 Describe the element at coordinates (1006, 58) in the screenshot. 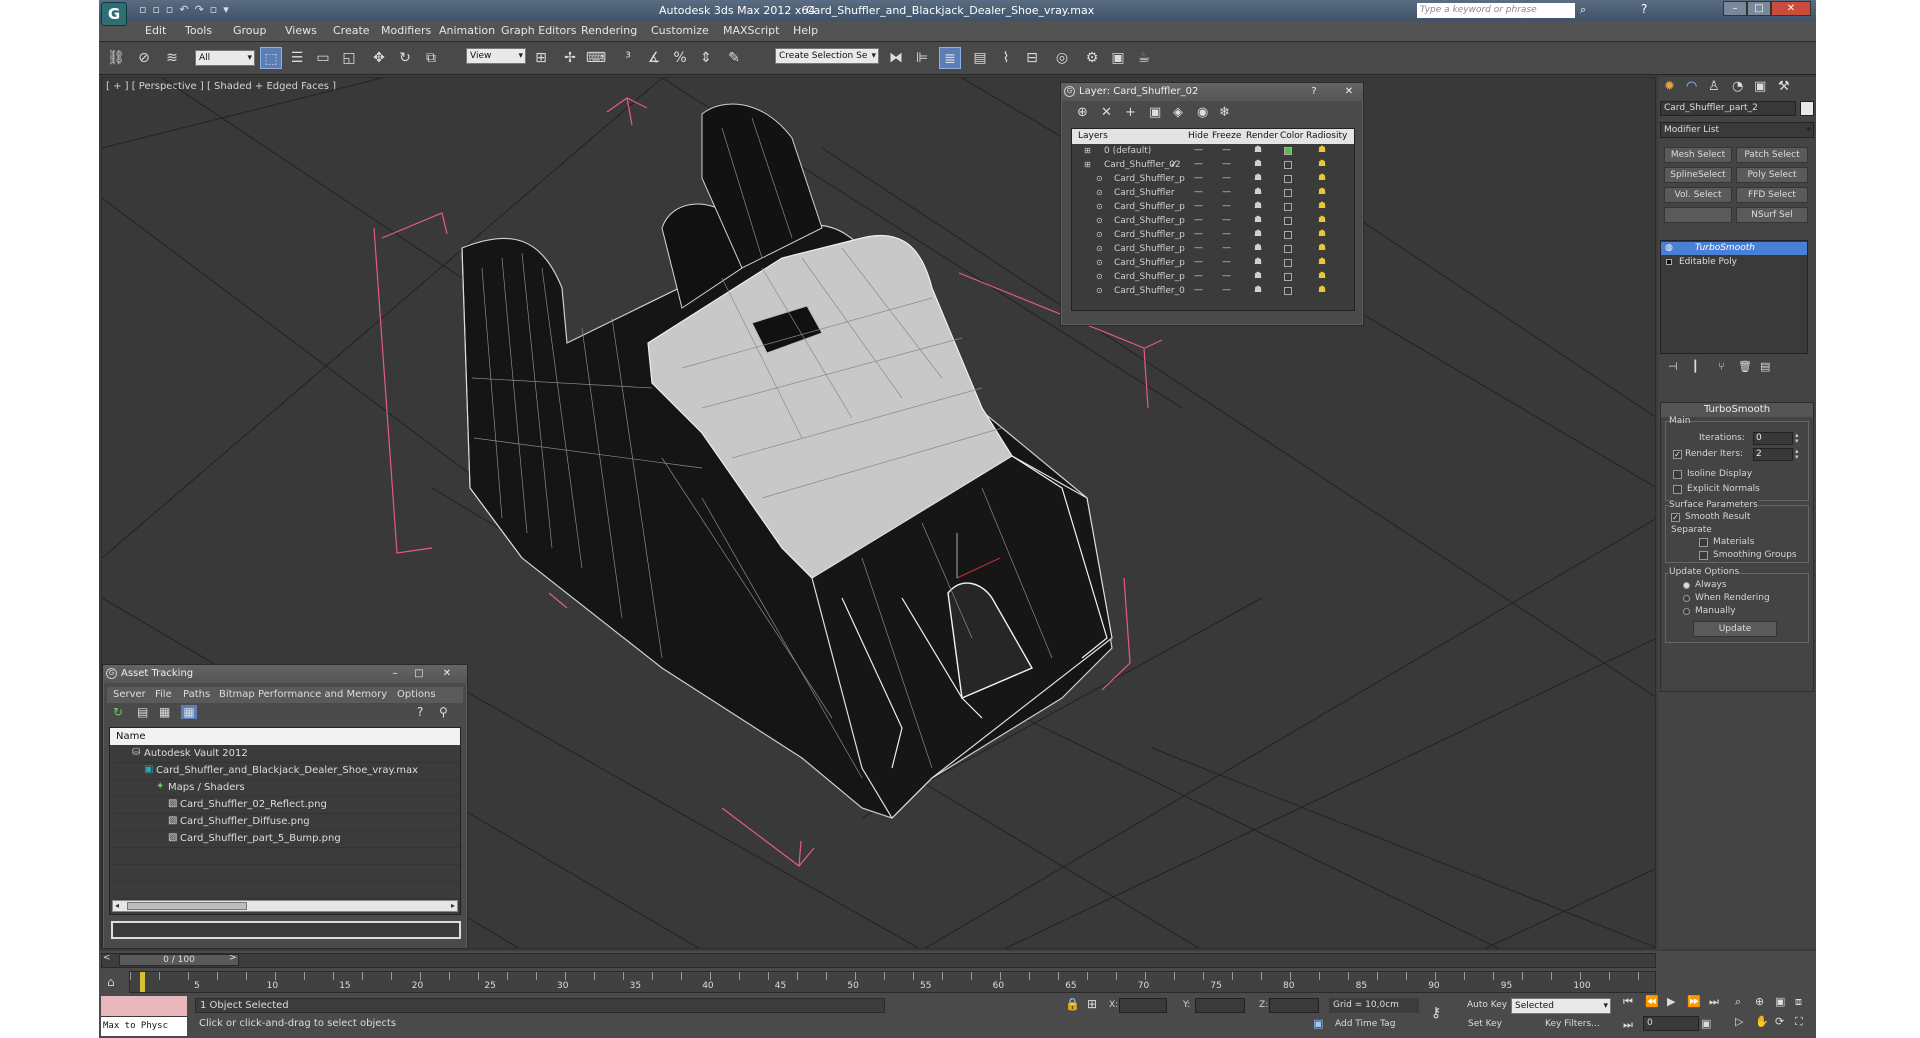

I see `curve-editor-icon: ⌇` at that location.